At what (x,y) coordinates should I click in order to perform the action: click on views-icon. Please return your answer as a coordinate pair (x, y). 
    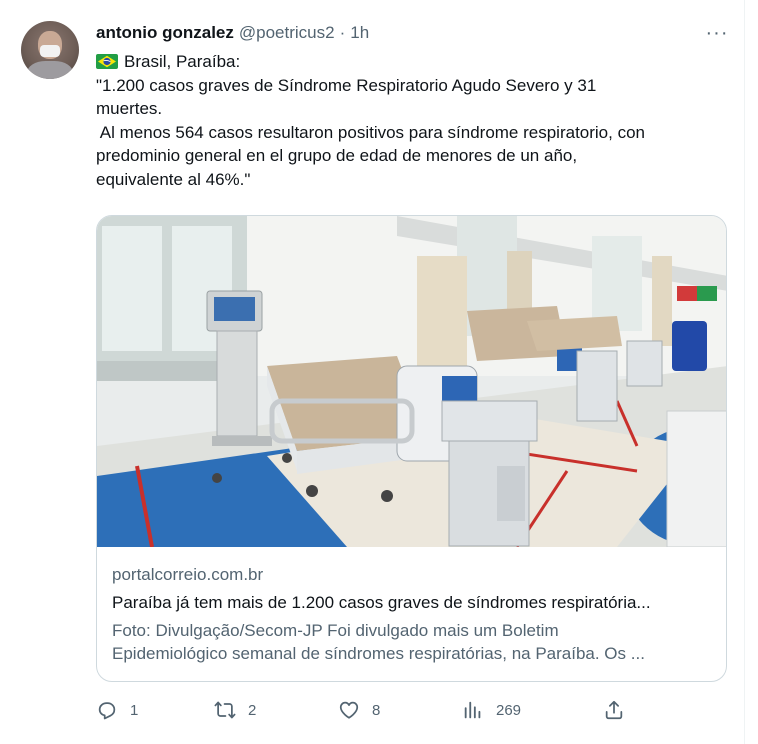
    Looking at the image, I should click on (472, 710).